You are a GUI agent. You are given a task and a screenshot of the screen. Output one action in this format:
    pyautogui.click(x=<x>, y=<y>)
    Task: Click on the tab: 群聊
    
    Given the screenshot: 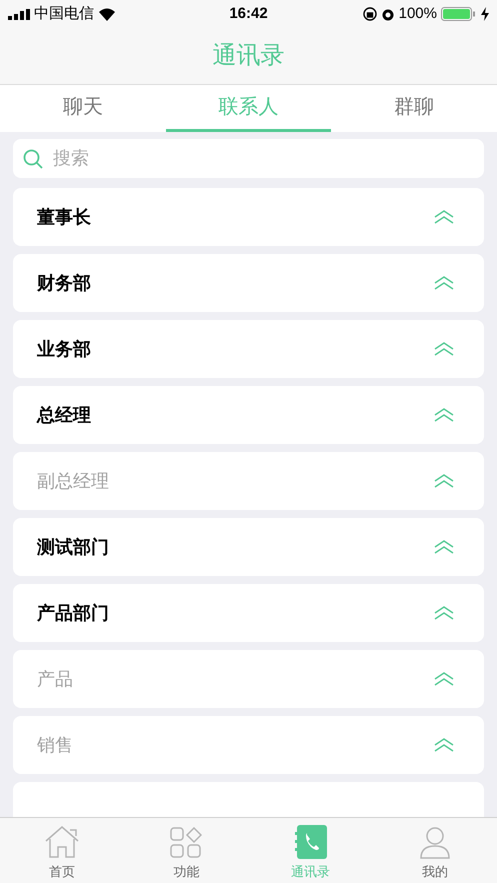 What is the action you would take?
    pyautogui.click(x=414, y=108)
    